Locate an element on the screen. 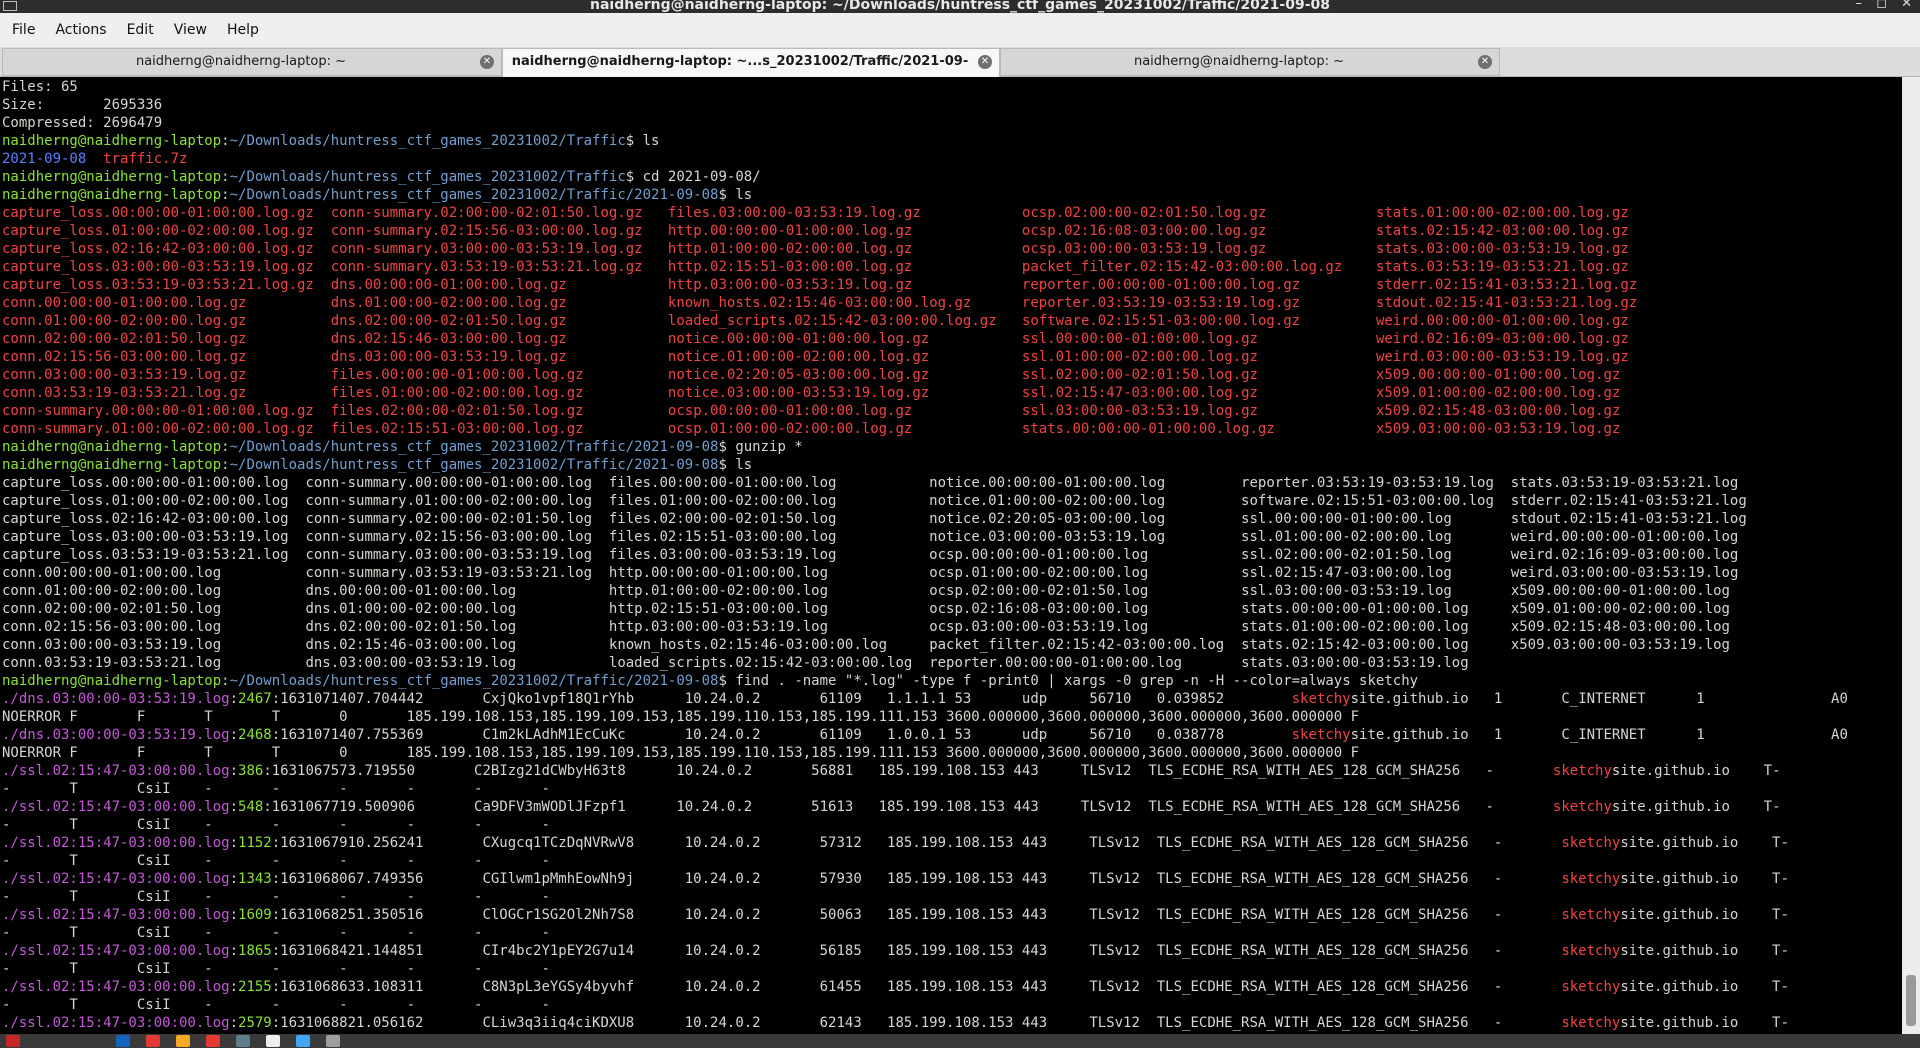  gz-file: loaded_scripts.02:15:42-03:00:00.log.gz is located at coordinates (832, 321).